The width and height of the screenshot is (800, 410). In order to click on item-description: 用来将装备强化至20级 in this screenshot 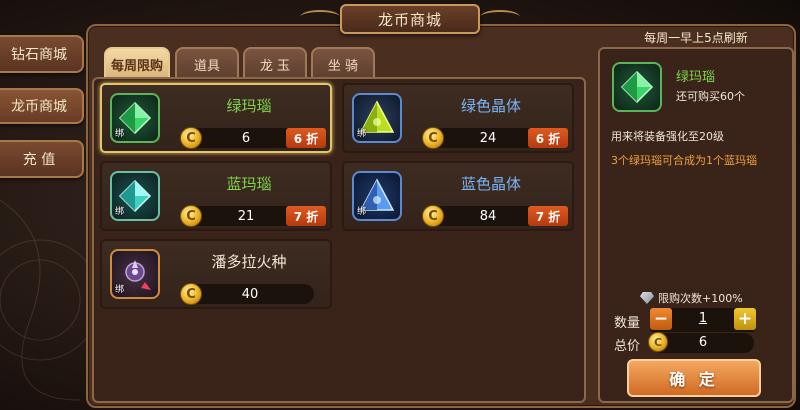, I will do `click(667, 136)`.